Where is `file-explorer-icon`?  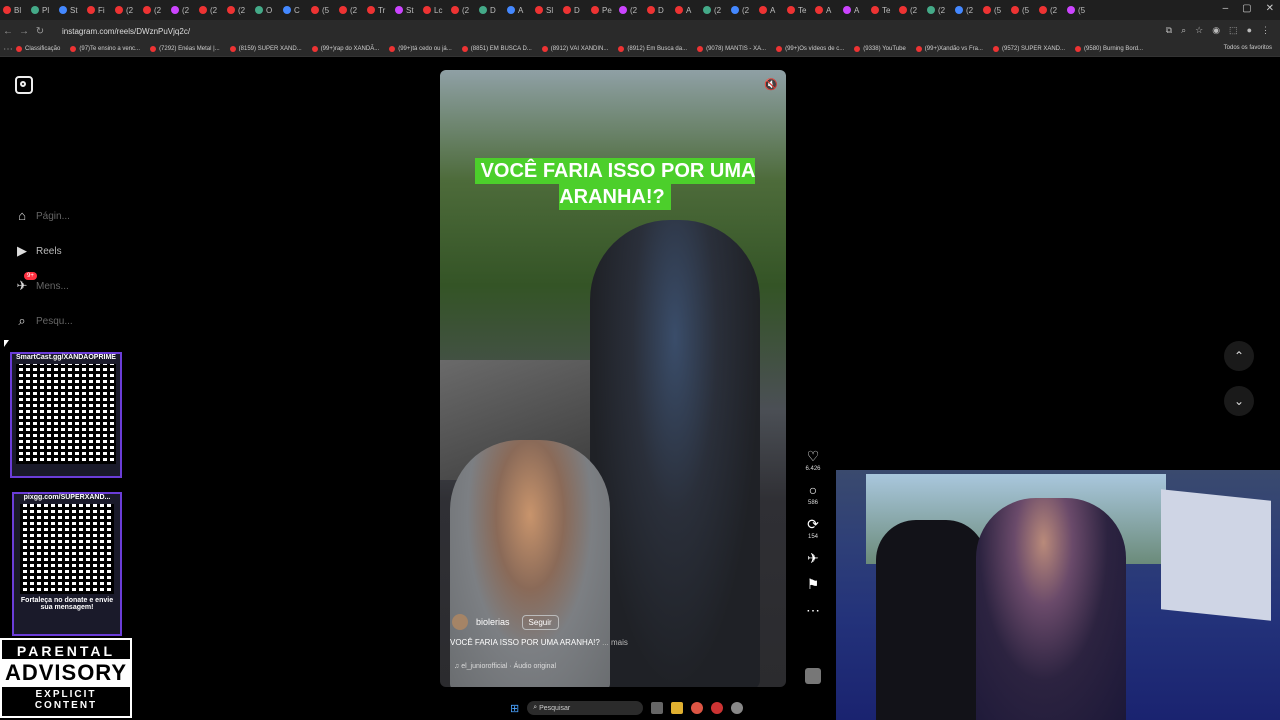
file-explorer-icon is located at coordinates (677, 708).